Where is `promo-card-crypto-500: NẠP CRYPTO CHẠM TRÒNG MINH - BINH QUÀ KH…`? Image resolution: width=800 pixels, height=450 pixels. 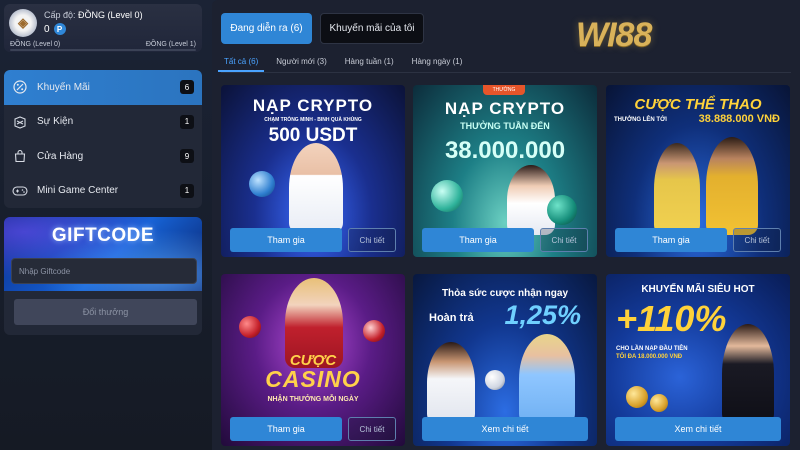
promo-card-crypto-500: NẠP CRYPTO CHẠM TRÒNG MINH - BINH QUÀ KH… is located at coordinates (313, 171).